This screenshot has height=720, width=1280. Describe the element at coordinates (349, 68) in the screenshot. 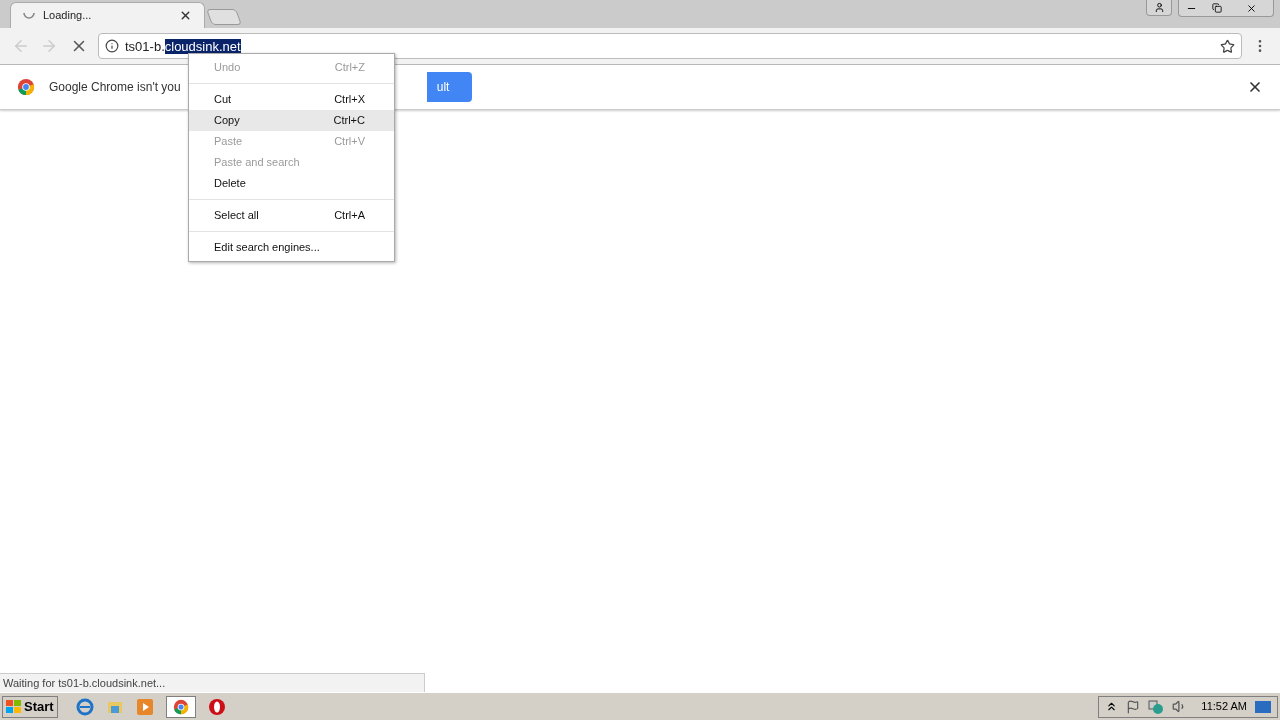

I see `shortcut-text: Ctrl+Z` at that location.